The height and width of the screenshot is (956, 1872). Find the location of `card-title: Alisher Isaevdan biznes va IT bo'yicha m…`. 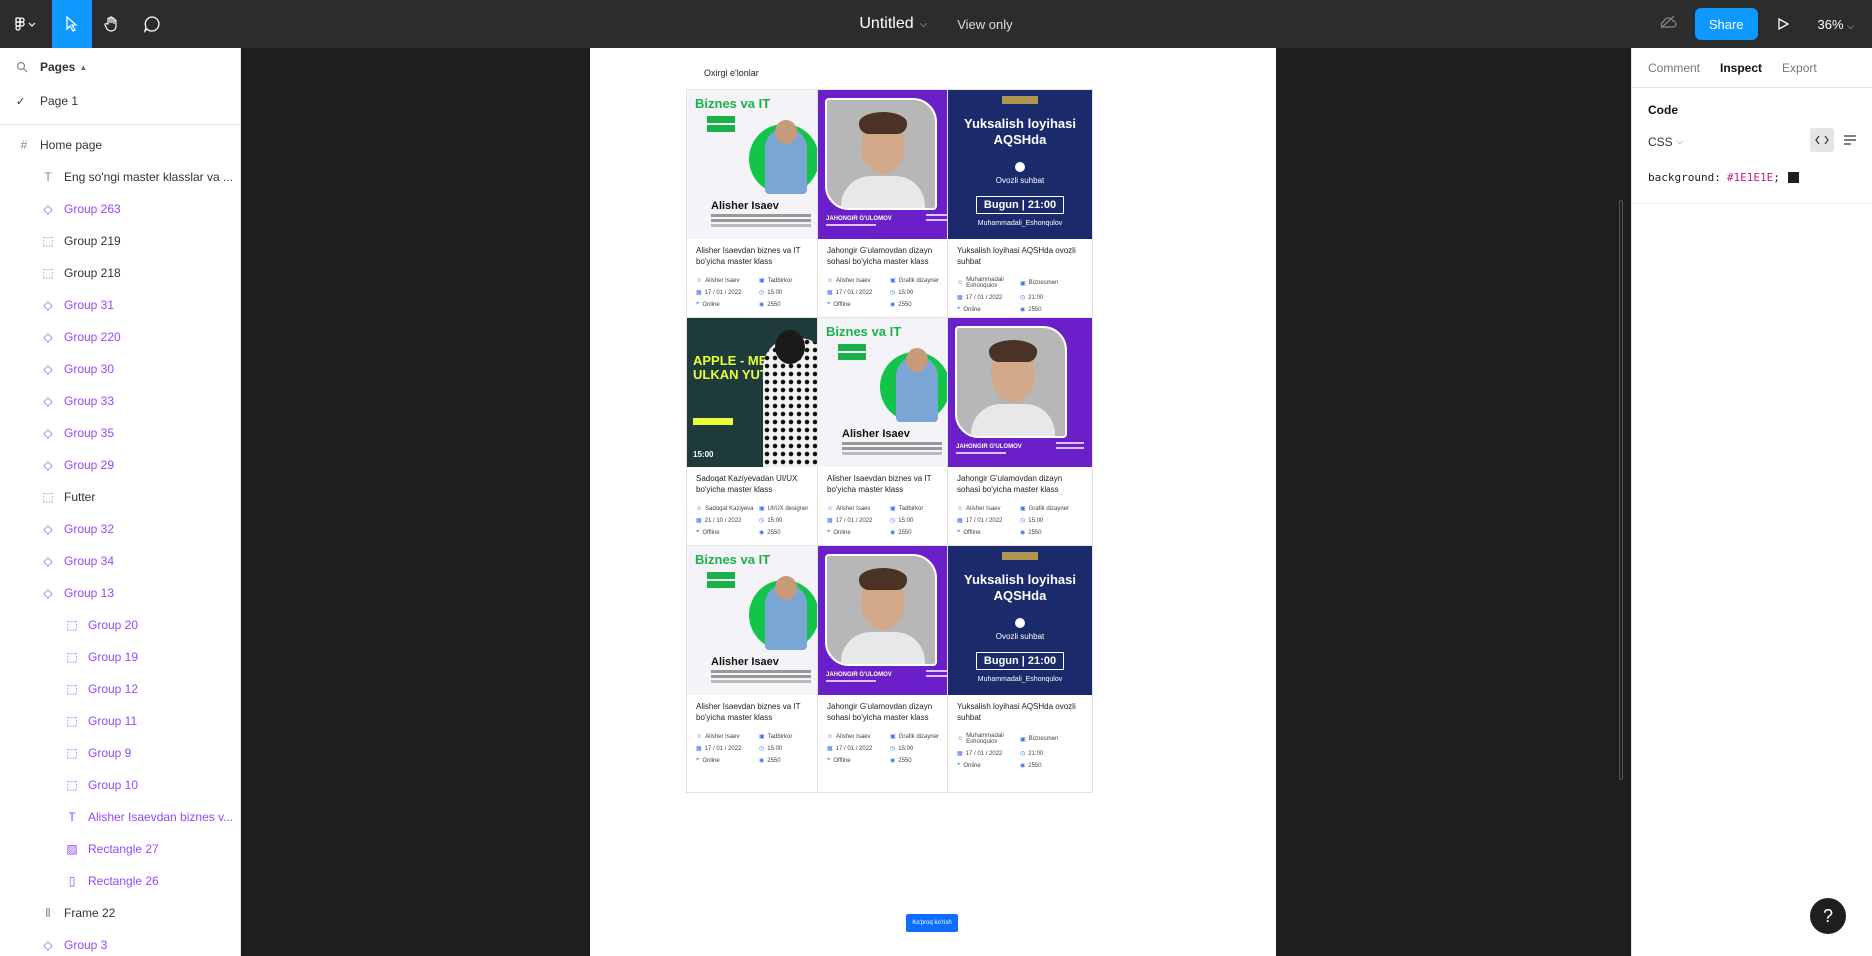

card-title: Alisher Isaevdan biznes va IT bo'yicha m… is located at coordinates (748, 256).